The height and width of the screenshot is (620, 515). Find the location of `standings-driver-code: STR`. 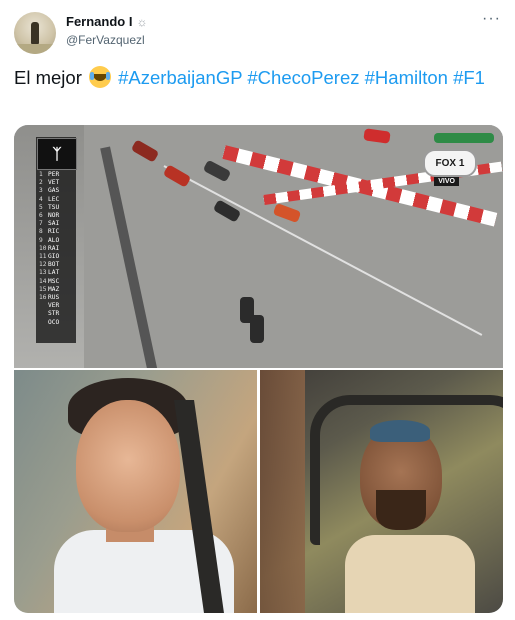

standings-driver-code: STR is located at coordinates (54, 314).